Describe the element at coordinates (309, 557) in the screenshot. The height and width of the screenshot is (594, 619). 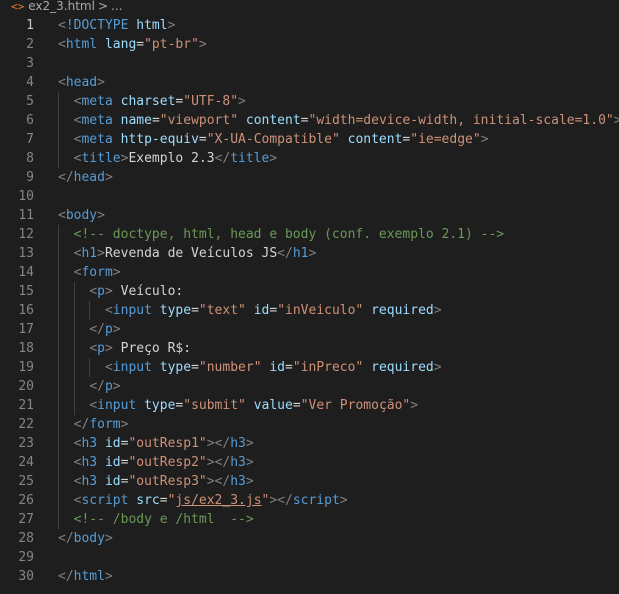
I see `code-line: 29` at that location.